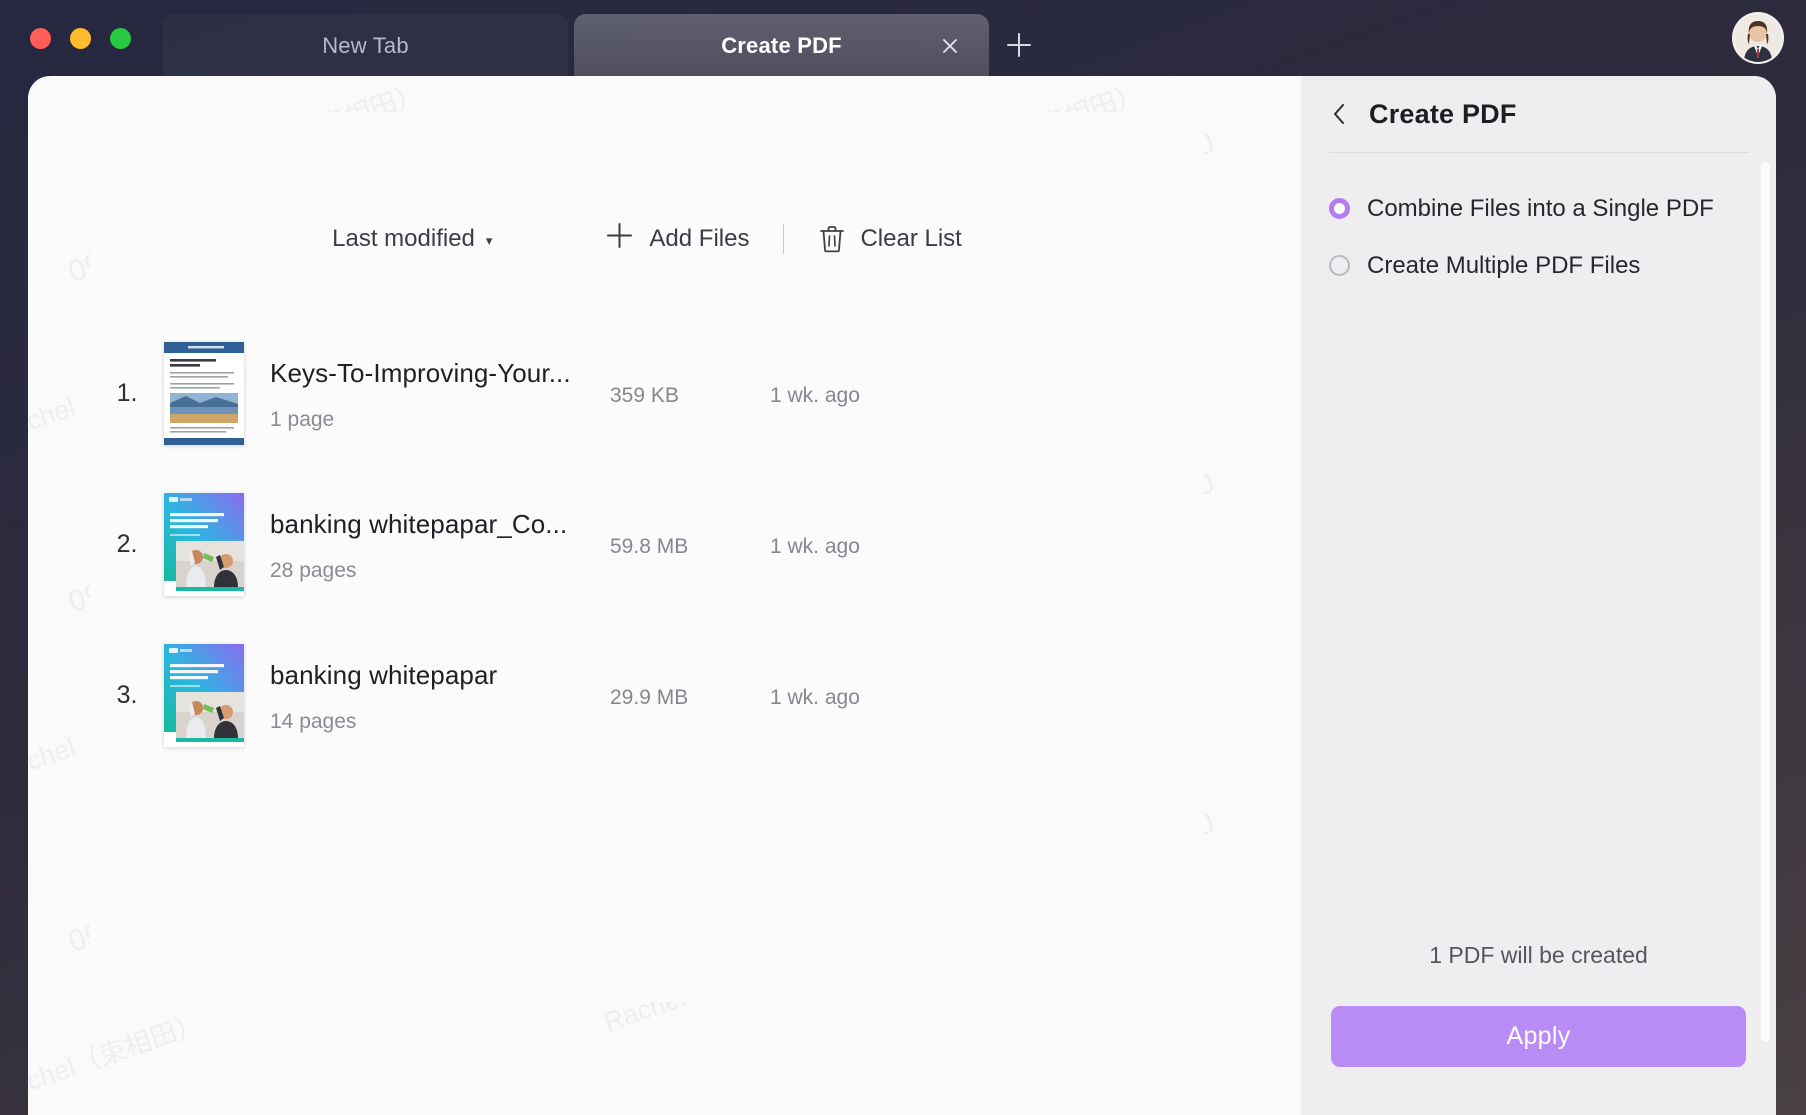  I want to click on avatar, so click(1758, 38).